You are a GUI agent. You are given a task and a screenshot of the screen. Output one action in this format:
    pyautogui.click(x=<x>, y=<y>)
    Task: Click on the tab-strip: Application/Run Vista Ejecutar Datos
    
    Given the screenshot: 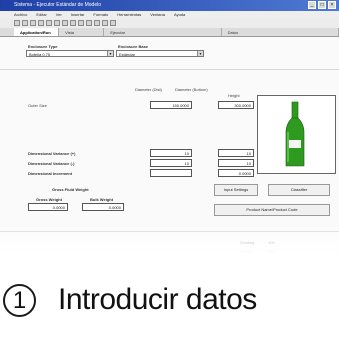 What is the action you would take?
    pyautogui.click(x=169, y=32)
    